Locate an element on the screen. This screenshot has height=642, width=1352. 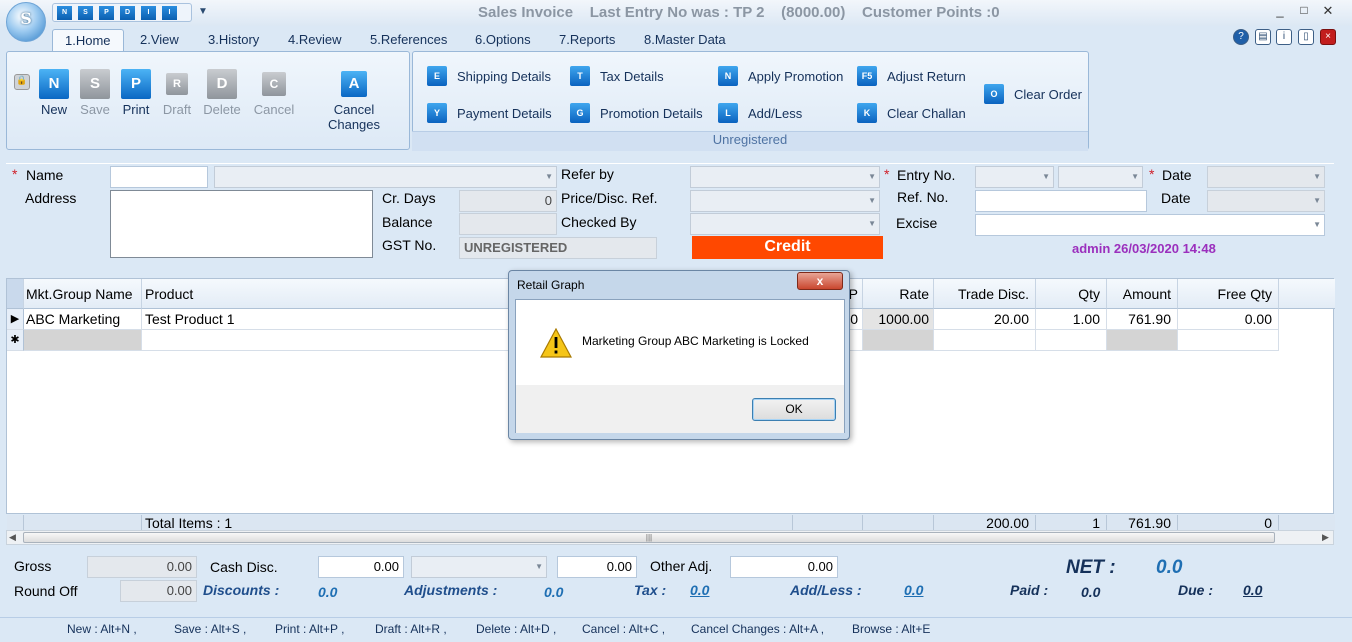
cell-qty: 1.00 is located at coordinates (1071, 319).